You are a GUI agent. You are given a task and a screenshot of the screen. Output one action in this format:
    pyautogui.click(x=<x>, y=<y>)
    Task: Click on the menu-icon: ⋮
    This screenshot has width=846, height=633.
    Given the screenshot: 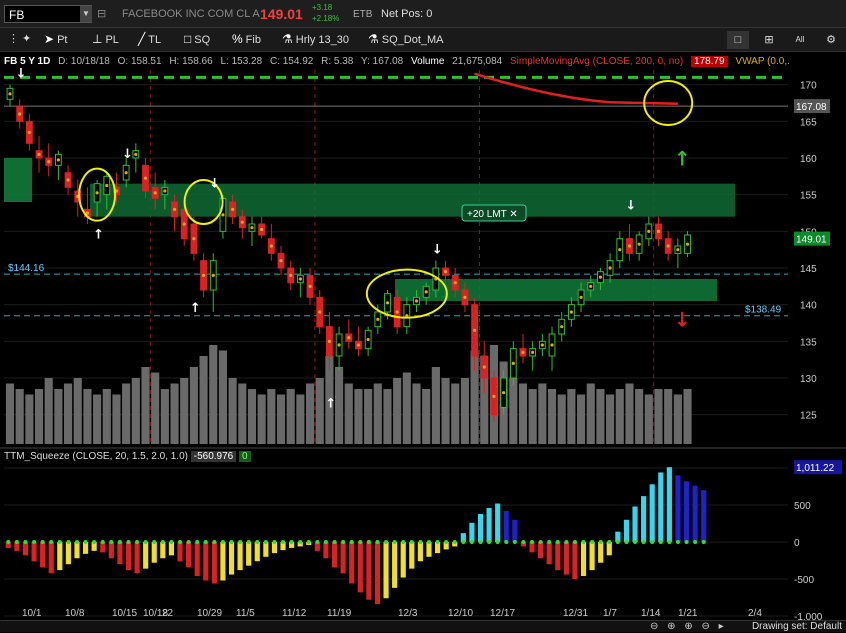 What is the action you would take?
    pyautogui.click(x=13, y=38)
    